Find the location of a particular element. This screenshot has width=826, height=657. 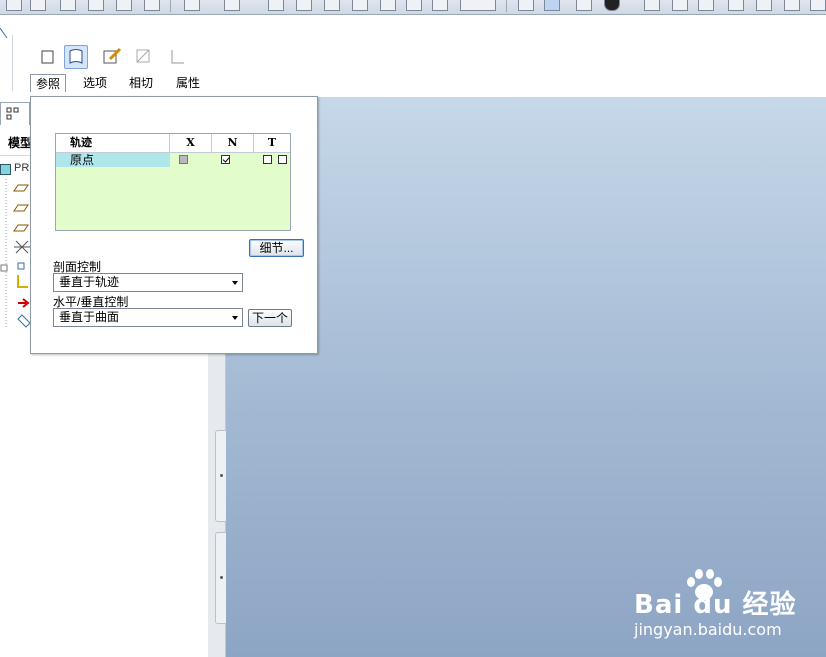

part-icon is located at coordinates (5, 169).